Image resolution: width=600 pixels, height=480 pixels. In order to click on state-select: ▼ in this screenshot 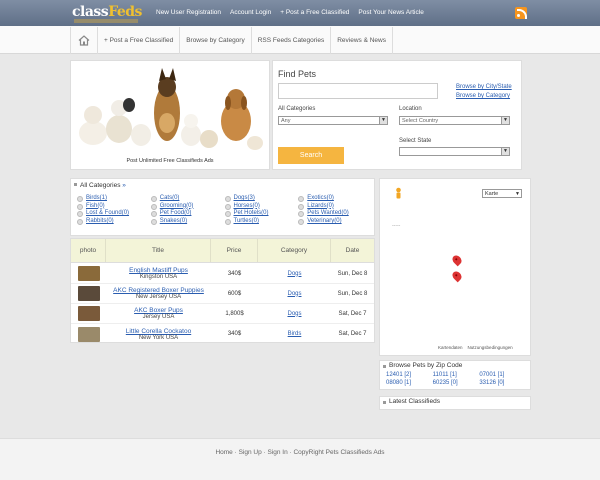, I will do `click(454, 151)`.